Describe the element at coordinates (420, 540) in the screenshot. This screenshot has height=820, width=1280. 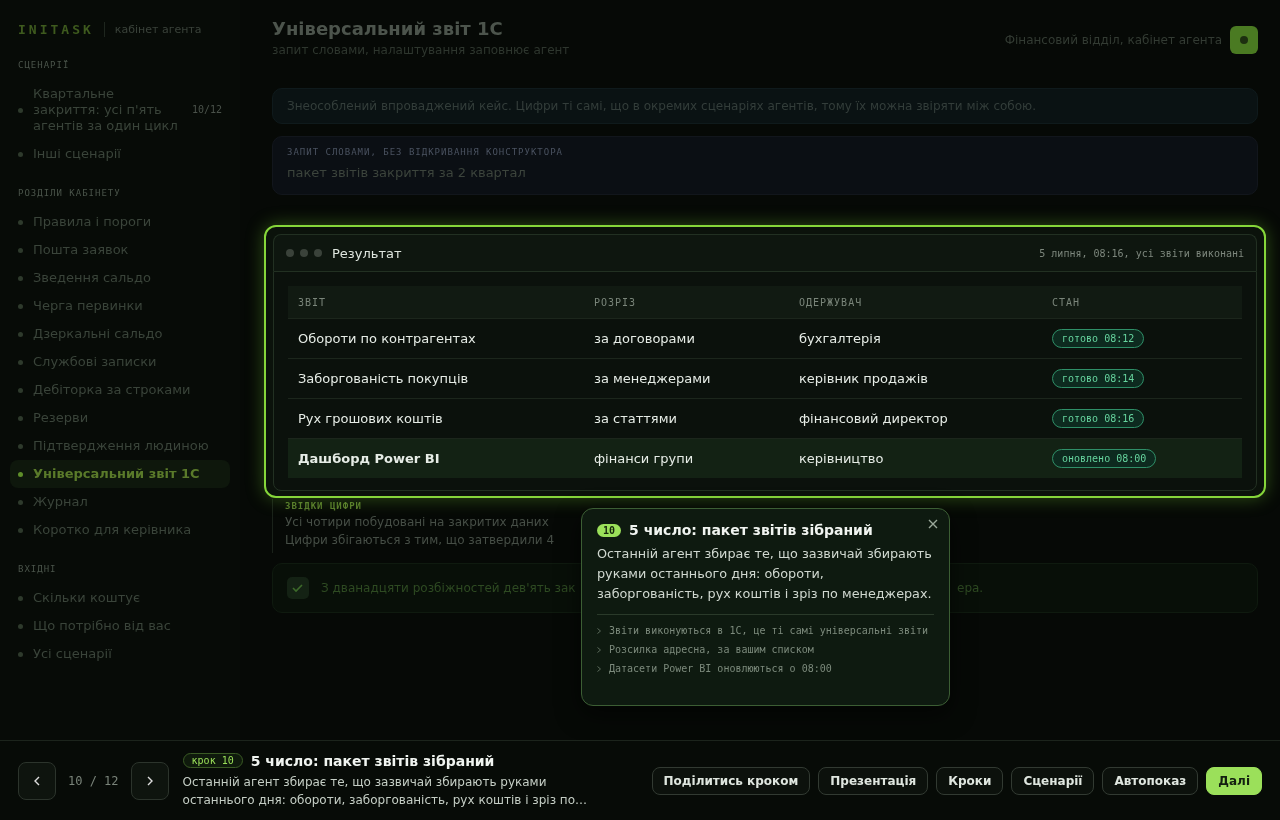
I see `source-text: Цифри збігаються з тим, що затвердили 4` at that location.